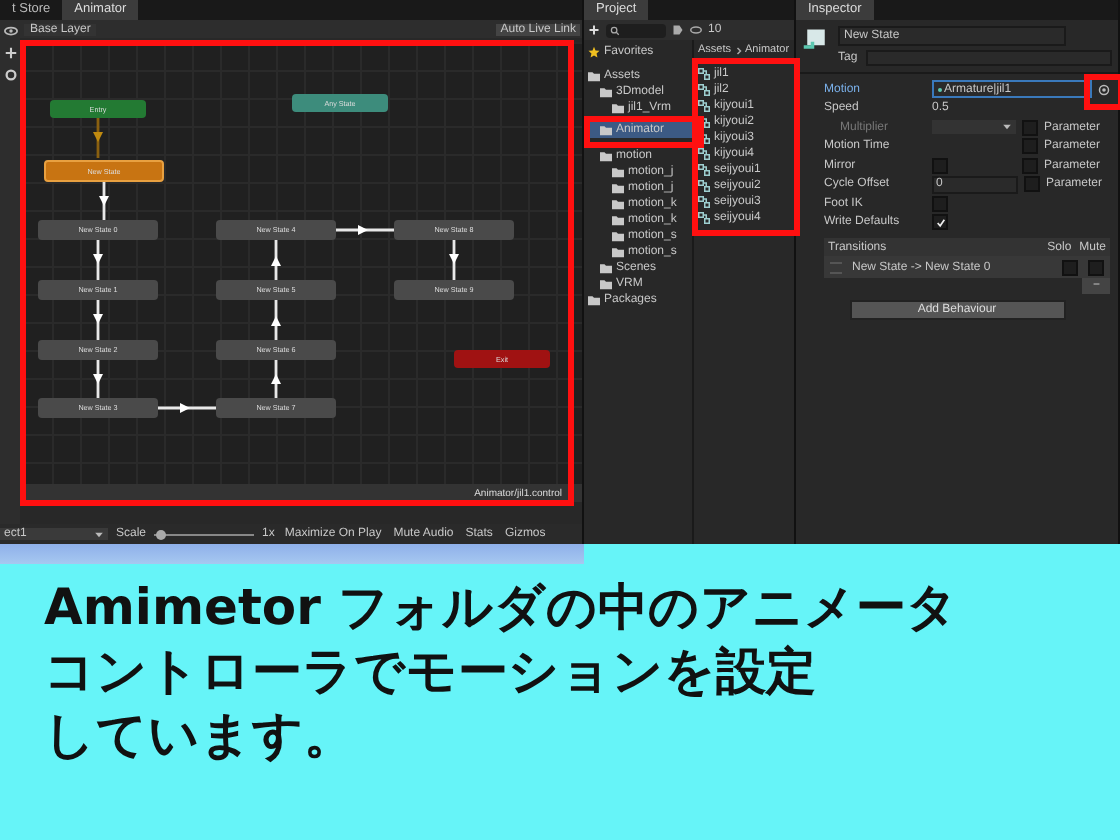  What do you see at coordinates (615, 30) in the screenshot?
I see `search-icon` at bounding box center [615, 30].